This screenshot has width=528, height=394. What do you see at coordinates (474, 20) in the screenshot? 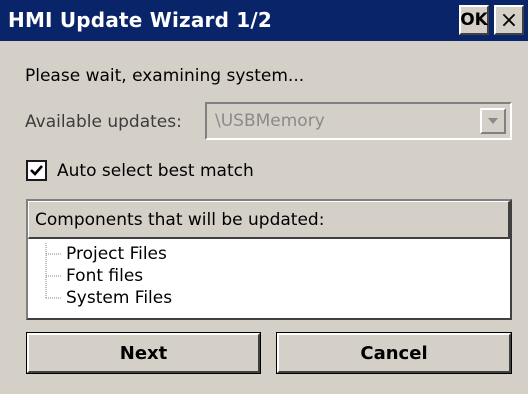
I see `ok-button: OK` at bounding box center [474, 20].